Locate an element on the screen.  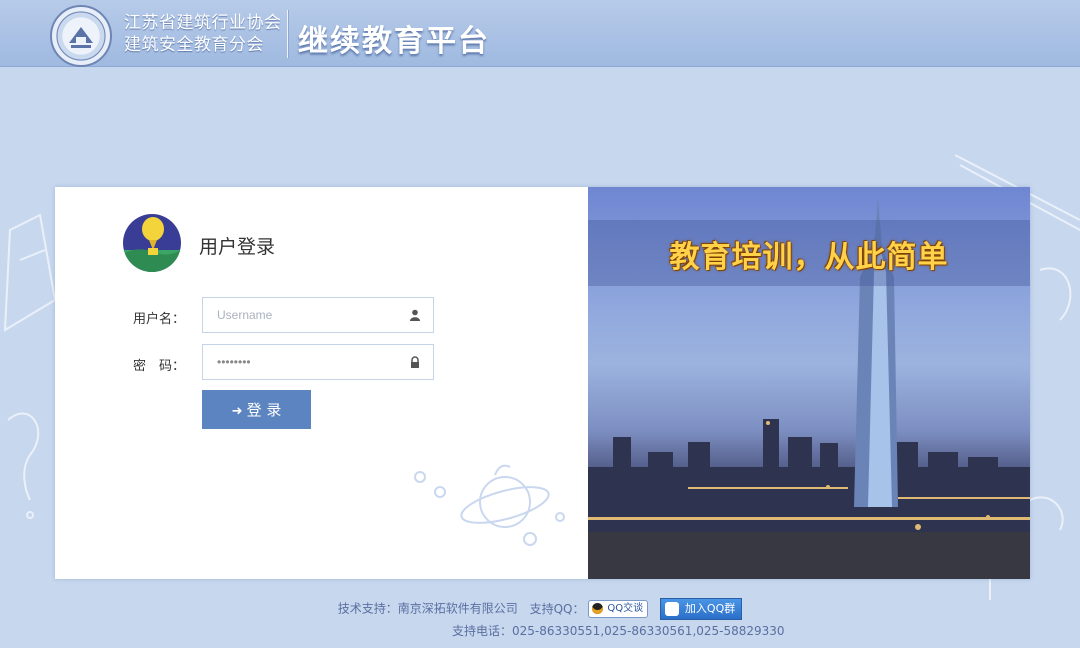
organization-name: 江苏省建筑行业协会 建筑安全教育分会 is located at coordinates (203, 34).